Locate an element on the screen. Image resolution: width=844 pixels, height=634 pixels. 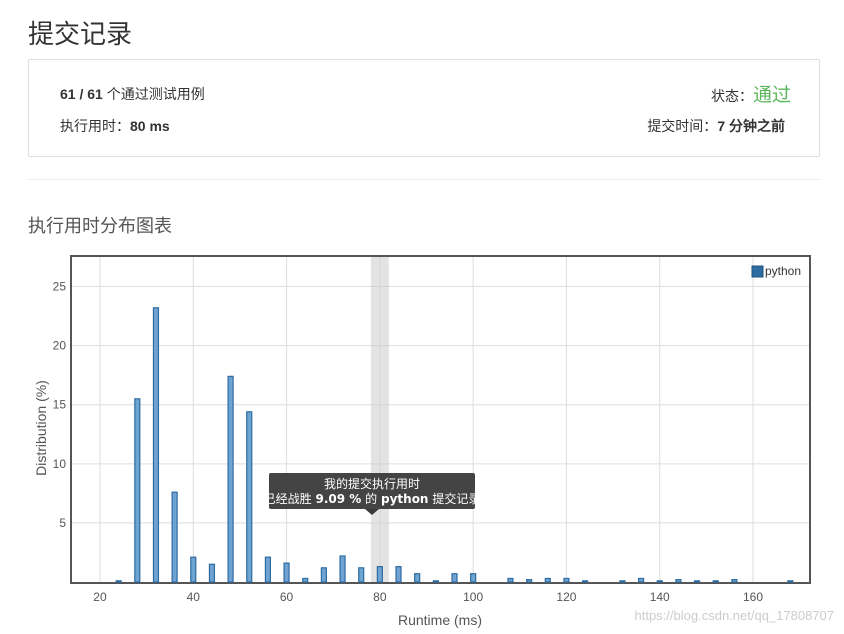
runtime-tooltip: 我的提交执行用时 已经战胜 9.09 % 的 python 提交记录 is located at coordinates (372, 494).